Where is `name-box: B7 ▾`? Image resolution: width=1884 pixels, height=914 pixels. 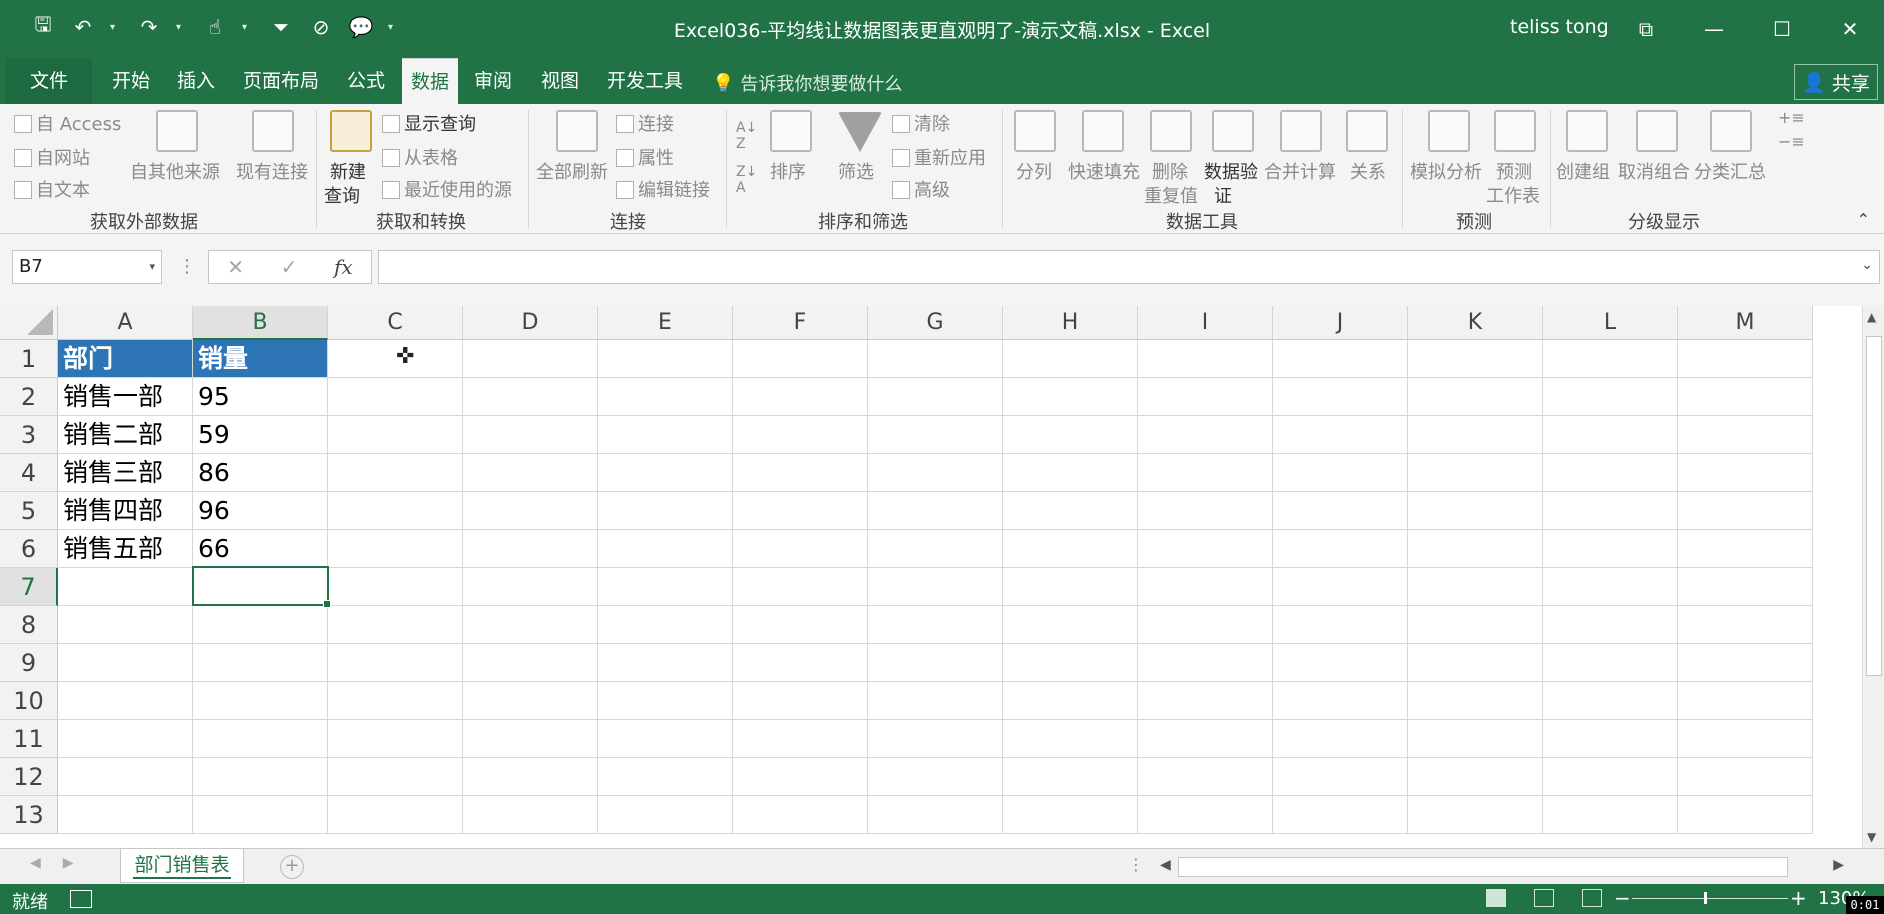 name-box: B7 ▾ is located at coordinates (87, 267).